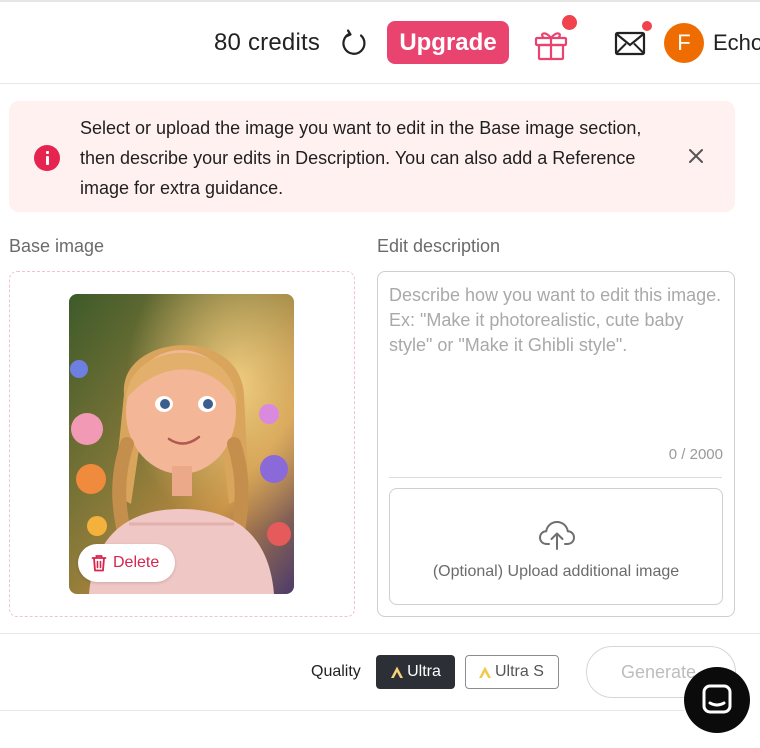 Image resolution: width=760 pixels, height=748 pixels. I want to click on close-icon, so click(696, 156).